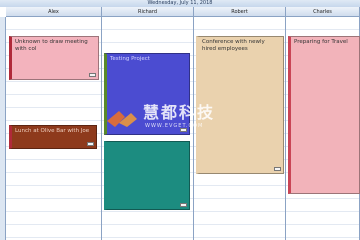  I want to click on appointment: Unknown to draw meeting with col, so click(54, 58).